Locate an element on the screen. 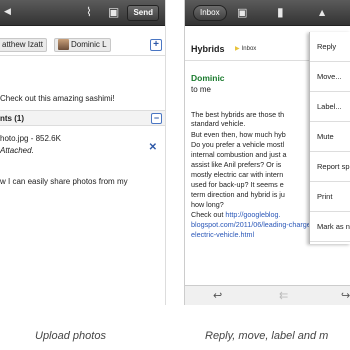 The height and width of the screenshot is (350, 350). recipient-chip: atthew Izatt is located at coordinates (23, 45).